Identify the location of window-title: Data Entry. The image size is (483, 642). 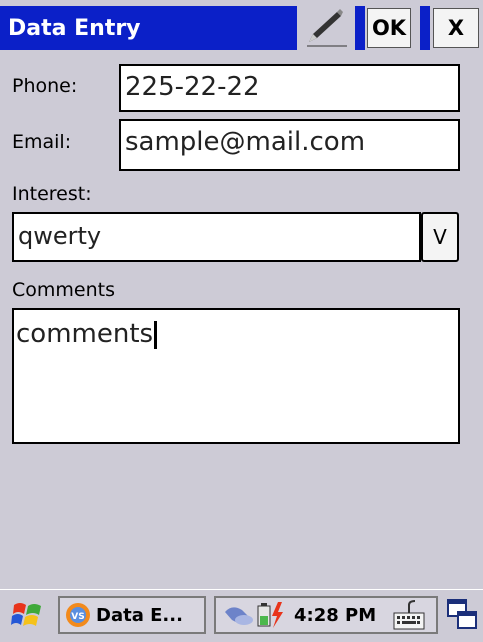
(74, 28).